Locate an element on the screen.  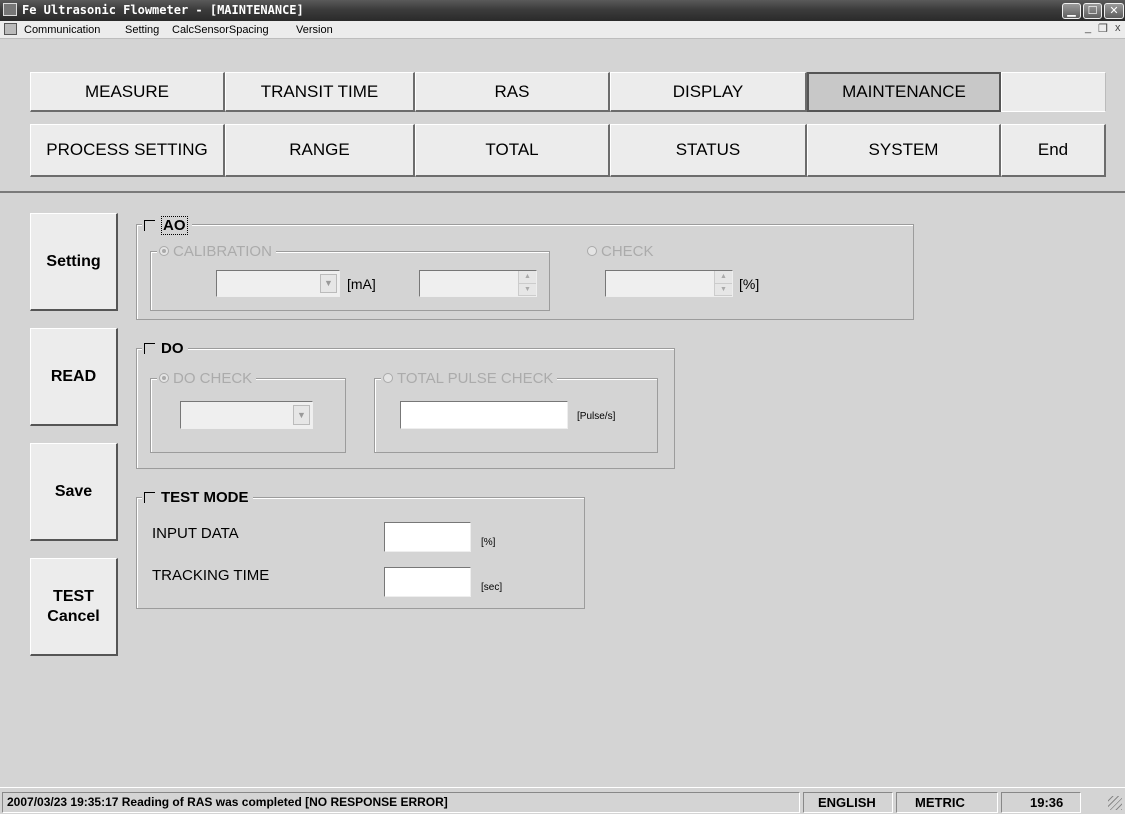
ao-check-box is located at coordinates (149, 225).